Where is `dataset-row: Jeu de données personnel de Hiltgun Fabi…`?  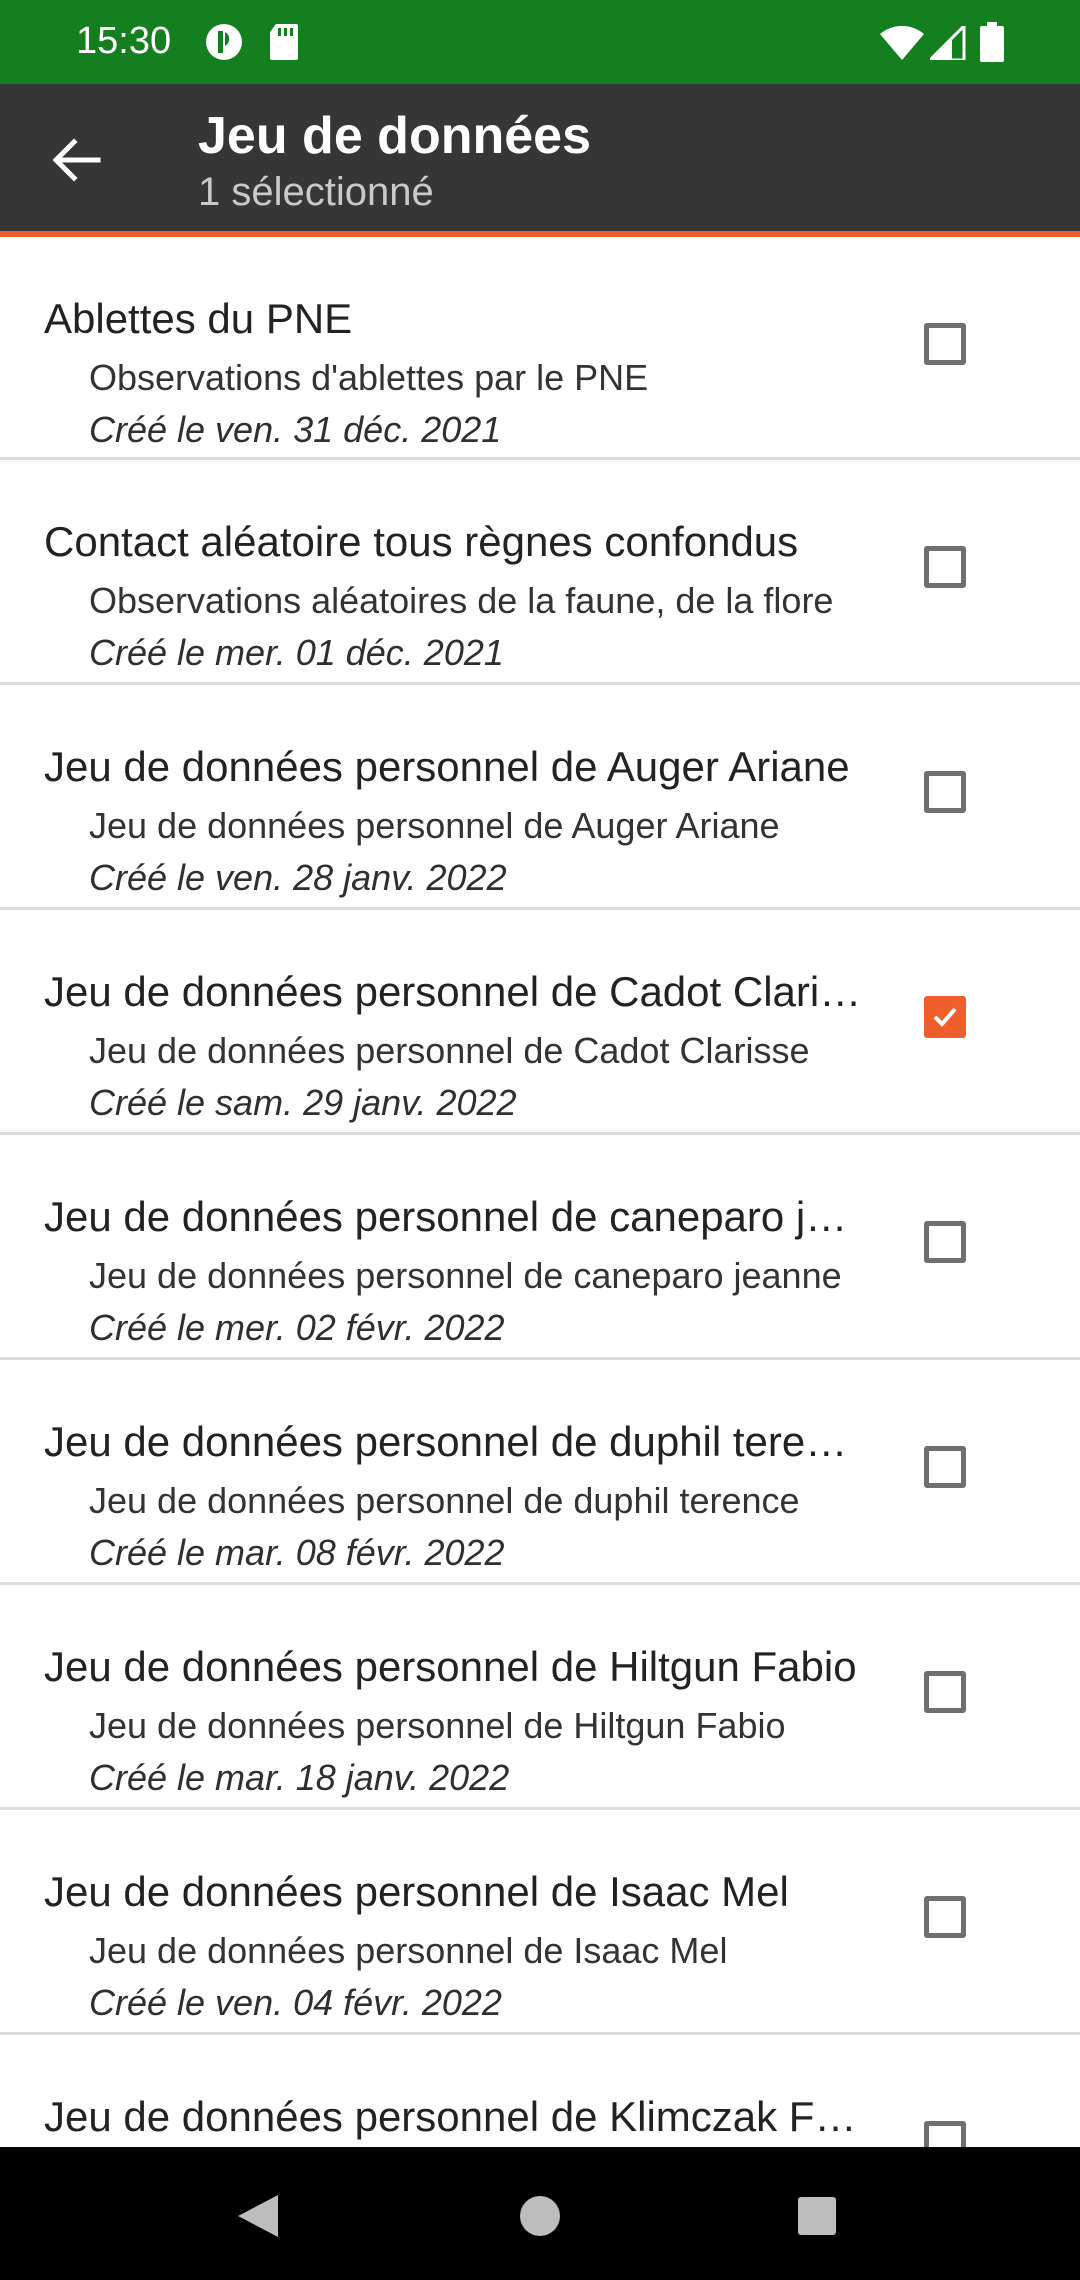 dataset-row: Jeu de données personnel de Hiltgun Fabi… is located at coordinates (540, 1697).